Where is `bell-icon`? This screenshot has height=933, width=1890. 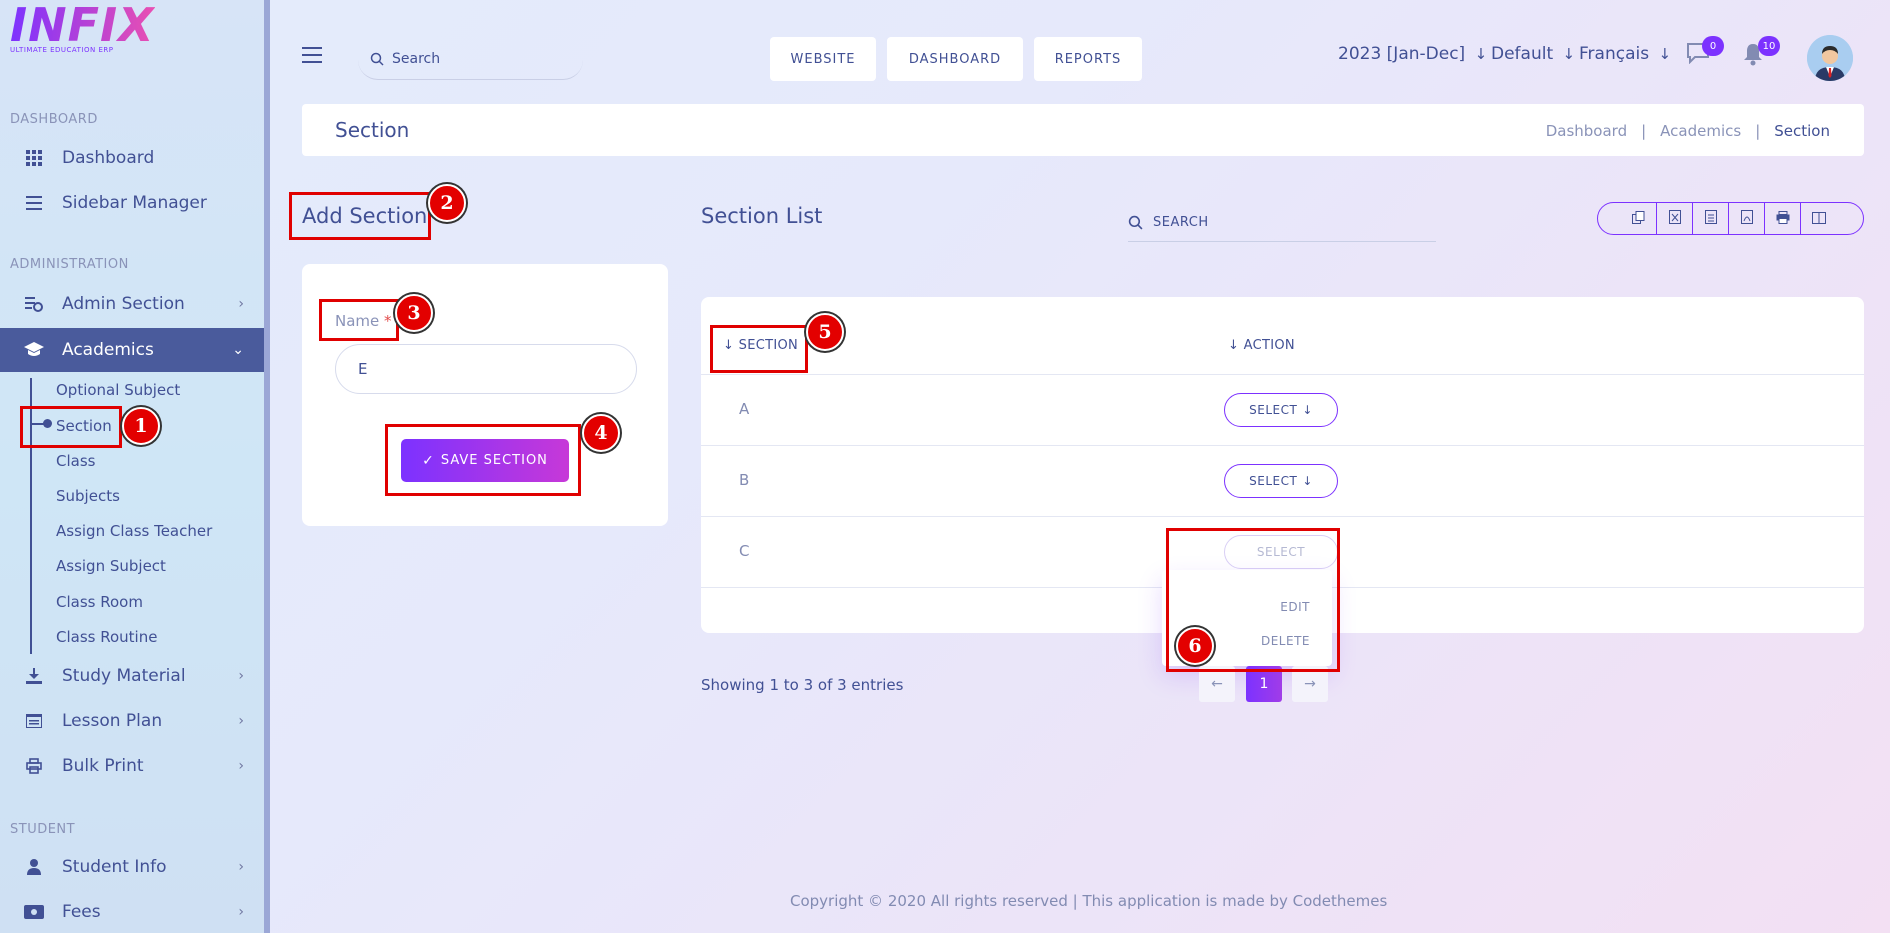 bell-icon is located at coordinates (1753, 57).